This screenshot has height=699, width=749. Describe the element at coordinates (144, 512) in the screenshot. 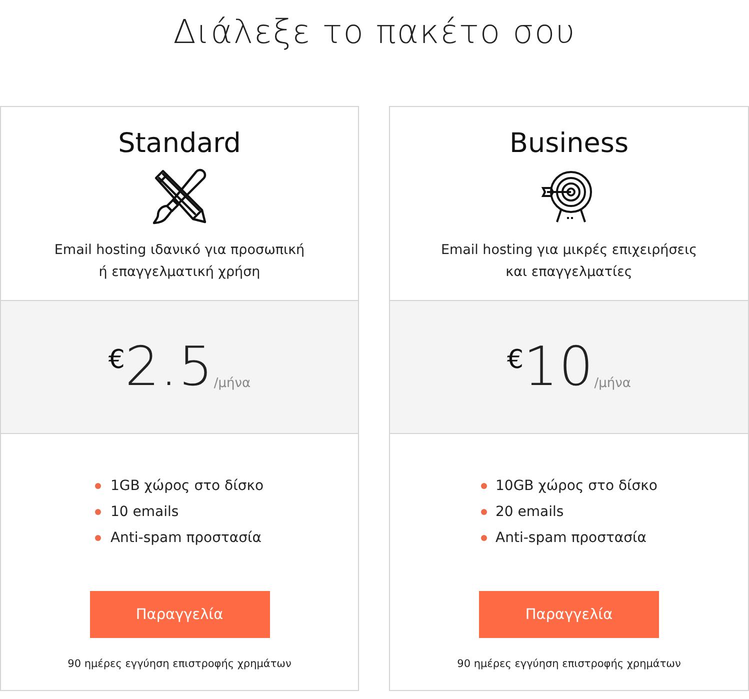

I see `feature-item: 10 emails` at that location.